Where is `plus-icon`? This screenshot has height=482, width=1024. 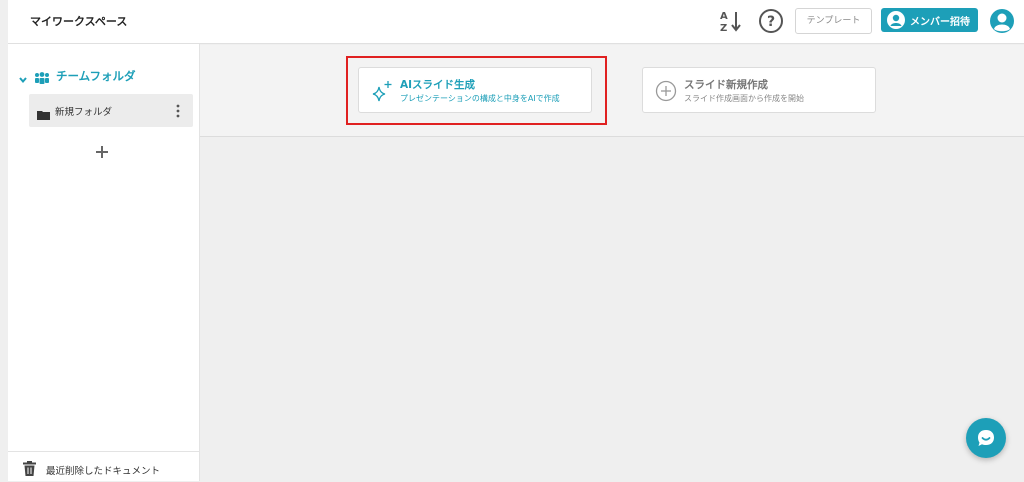
plus-icon is located at coordinates (102, 152).